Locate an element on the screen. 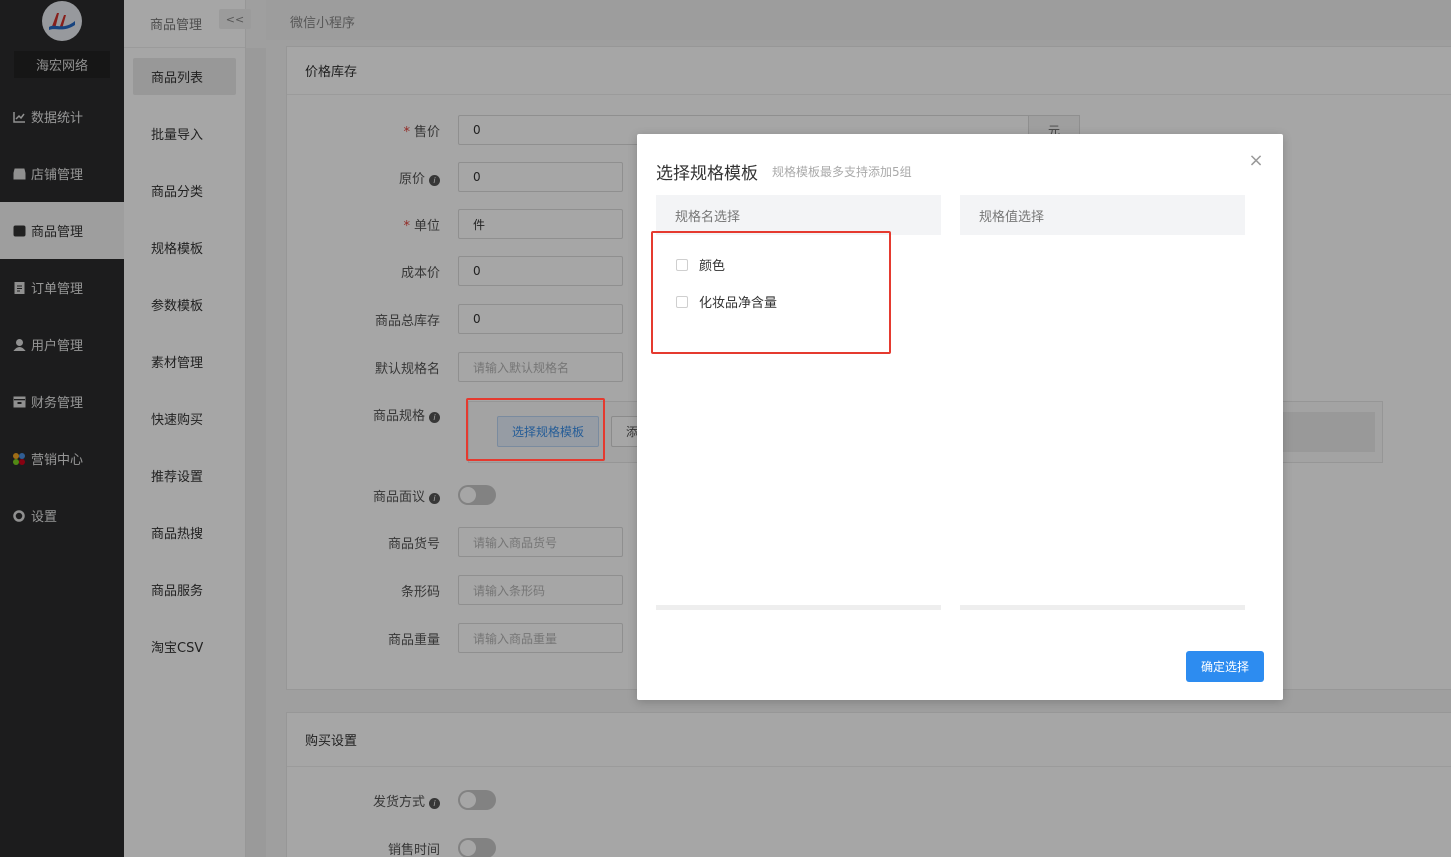  spec-option-color: 颜色 is located at coordinates (700, 264).